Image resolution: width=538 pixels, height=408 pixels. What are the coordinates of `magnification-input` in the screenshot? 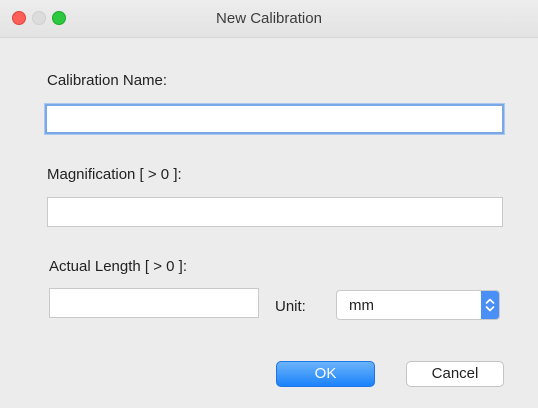 It's located at (275, 212).